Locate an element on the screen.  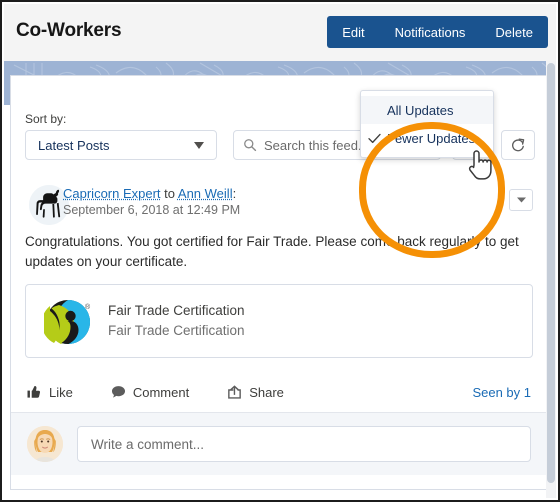
header-action-group: Edit Notifications Delete is located at coordinates (437, 32).